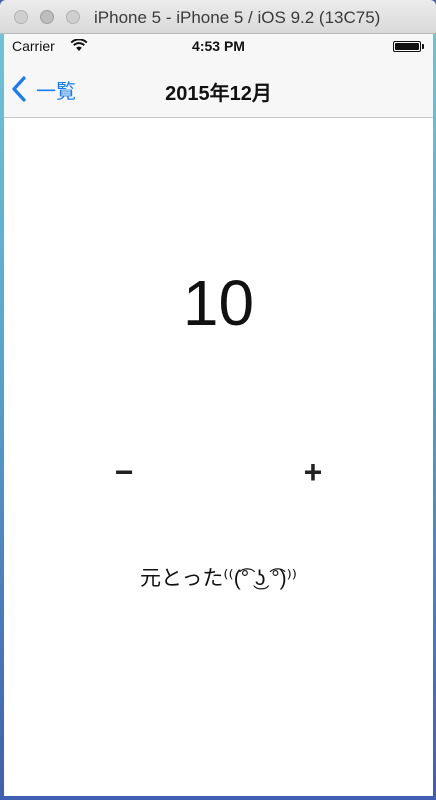  I want to click on status-message: 元とった⁽⁽(͡° ͜ʖ ͡°)⁾⁾, so click(218, 578).